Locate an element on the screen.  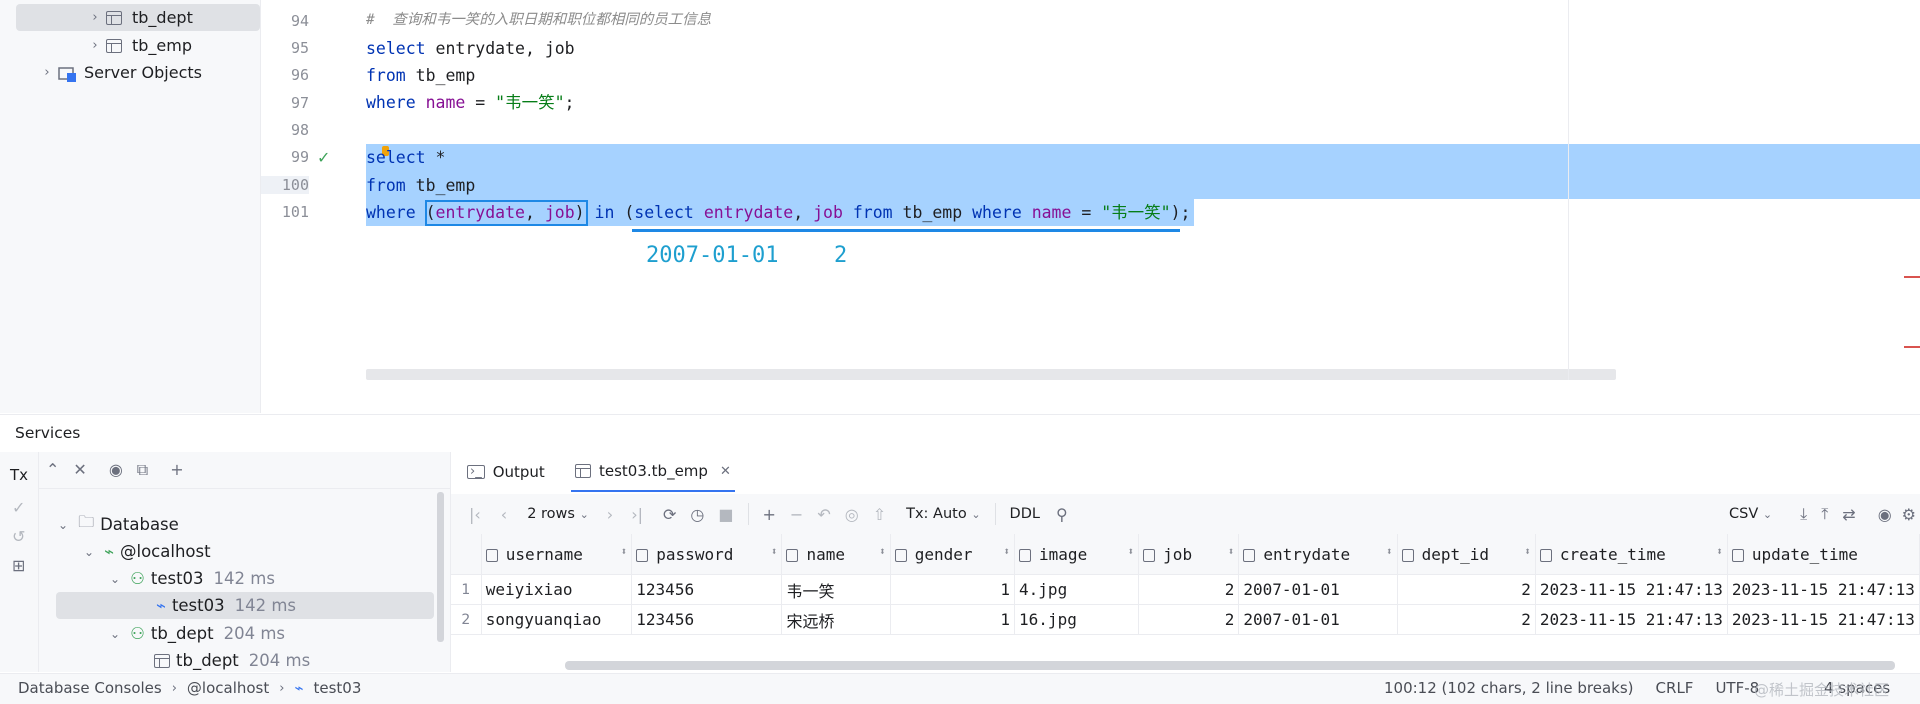
cell-name: 韦一笑 is located at coordinates (836, 589).